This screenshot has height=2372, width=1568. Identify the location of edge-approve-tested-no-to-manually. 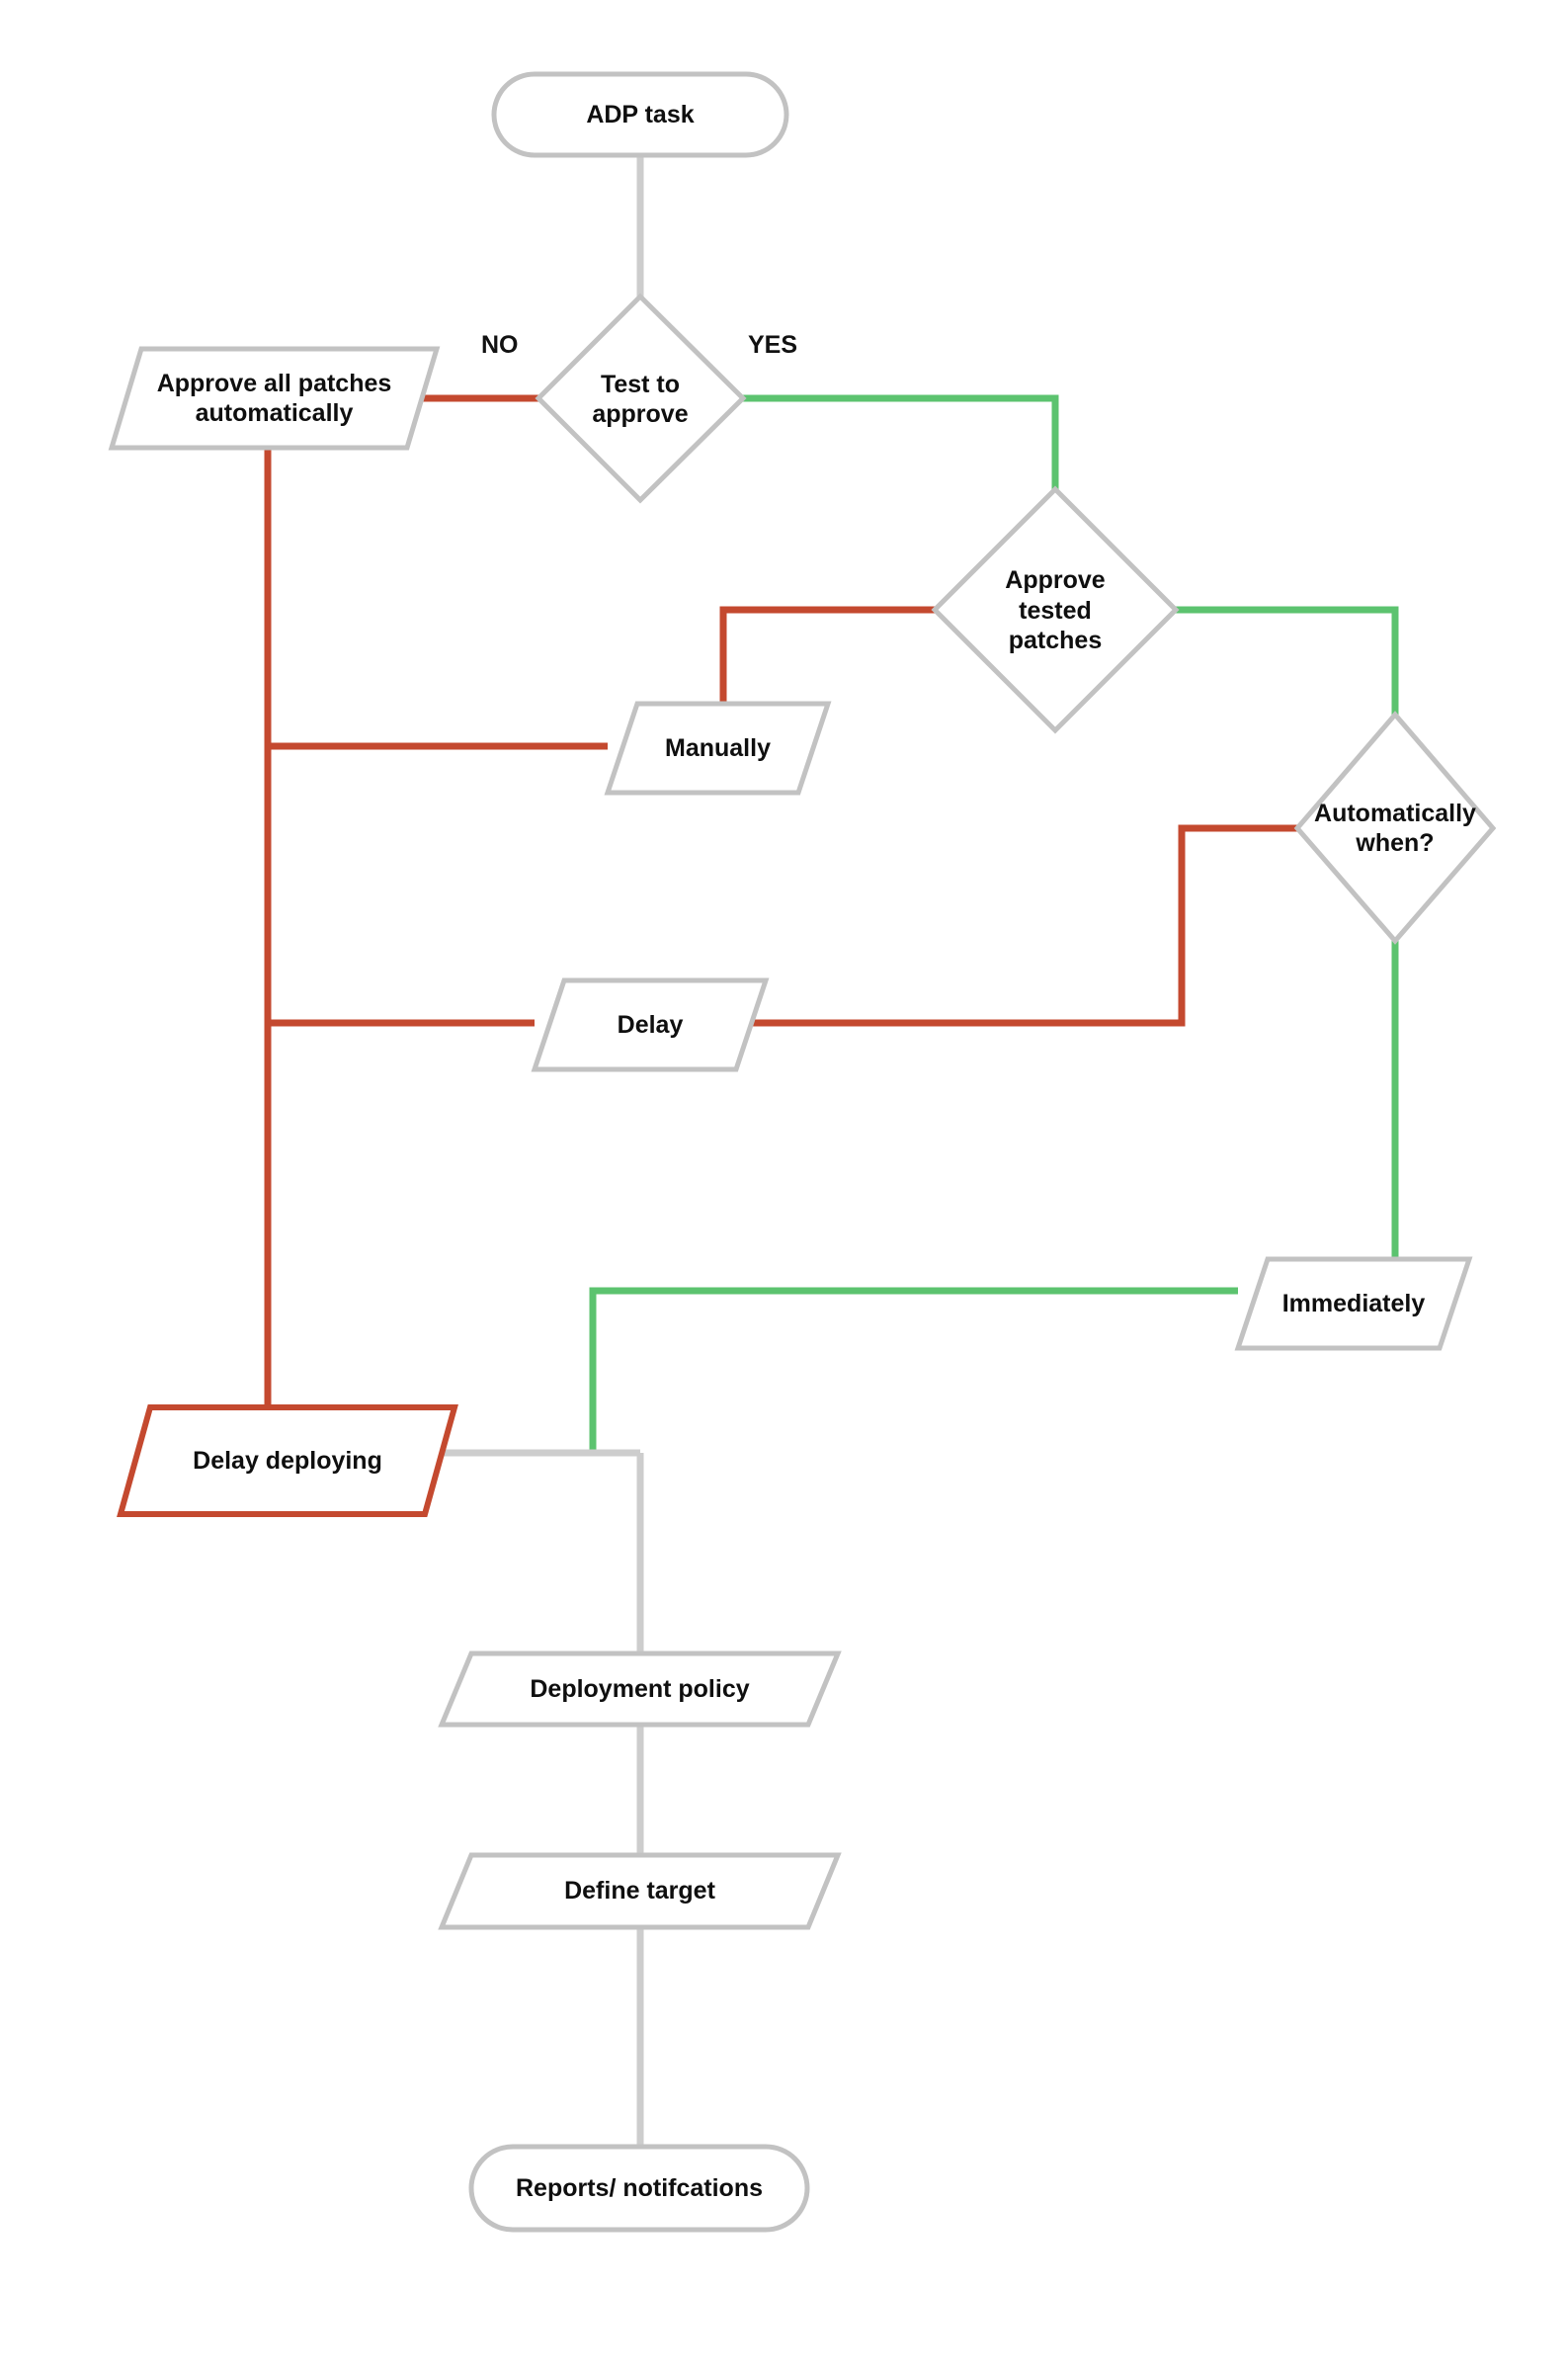
(827, 655).